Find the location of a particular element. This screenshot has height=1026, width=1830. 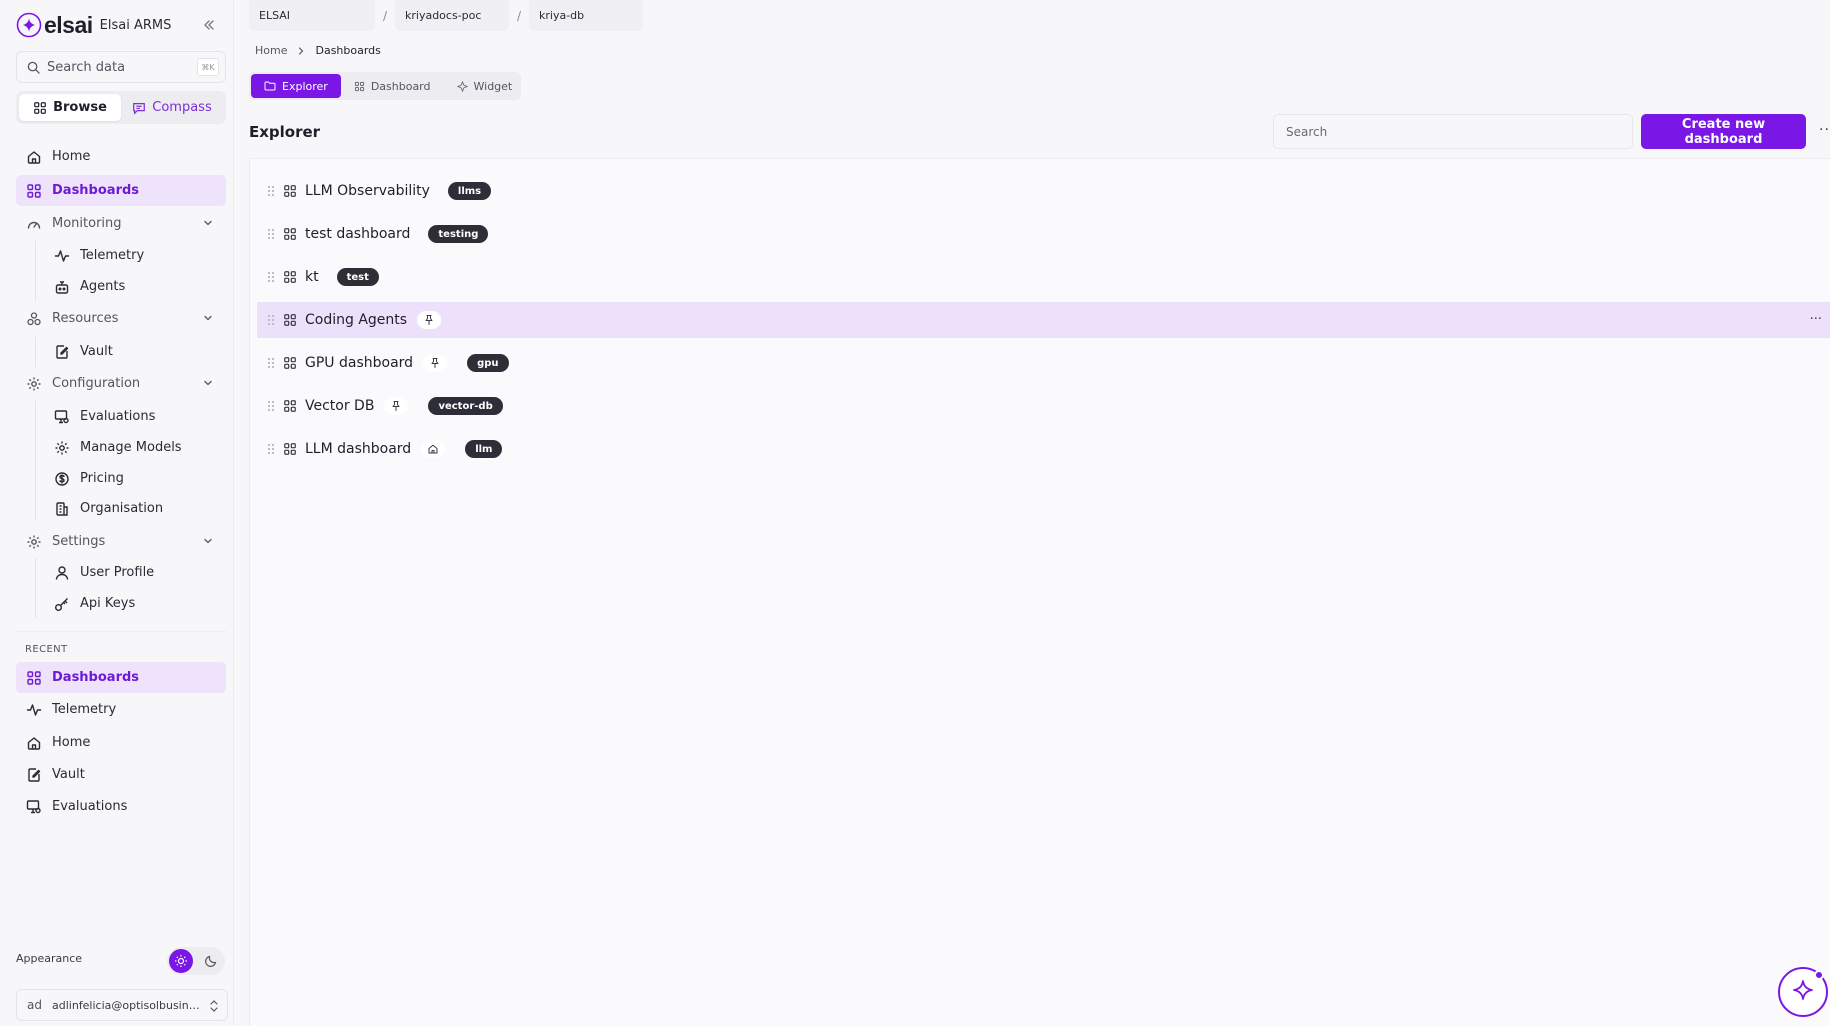

search-input is located at coordinates (117, 67).